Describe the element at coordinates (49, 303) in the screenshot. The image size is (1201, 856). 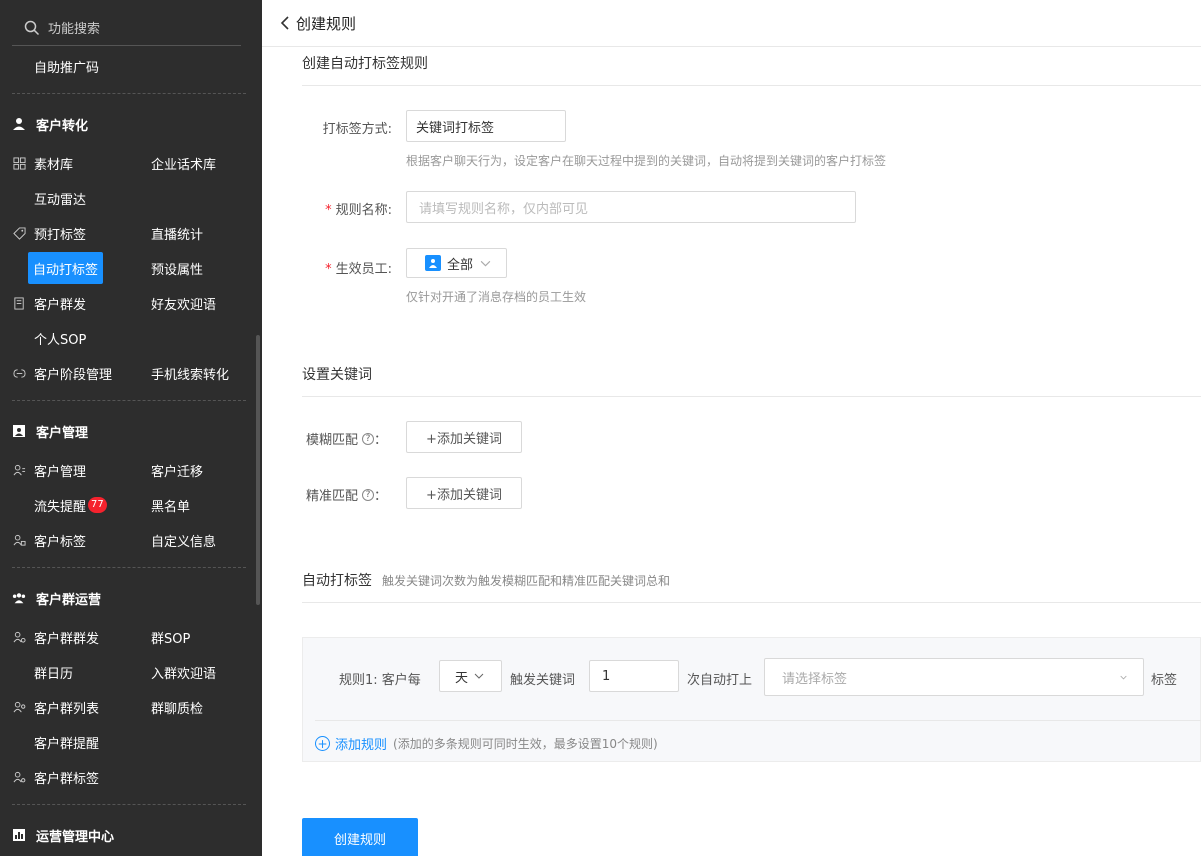
I see `sidebar-item-mass-send: 客户群发` at that location.